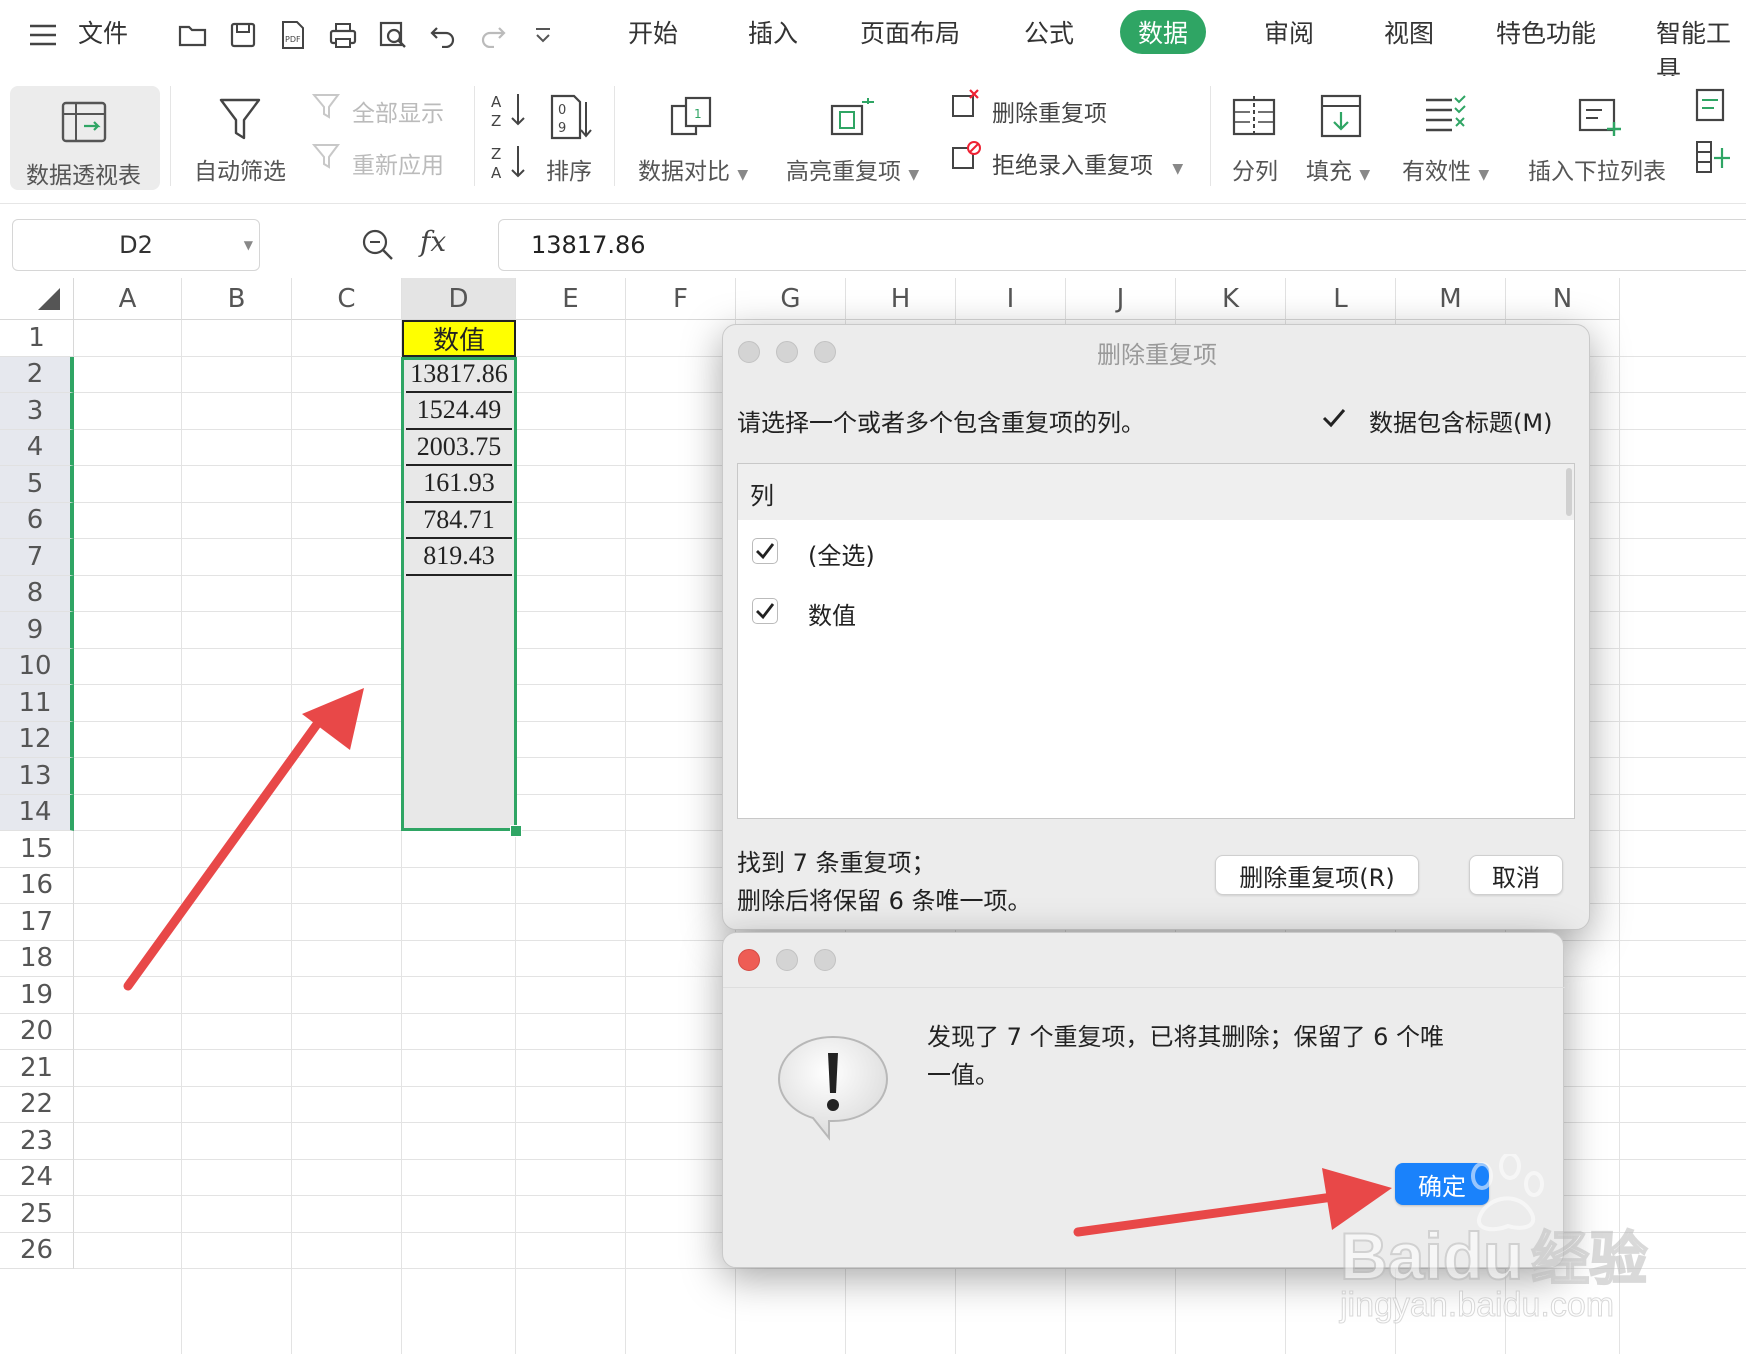 The width and height of the screenshot is (1746, 1354). Describe the element at coordinates (37, 849) in the screenshot. I see `row-header-15: 15` at that location.